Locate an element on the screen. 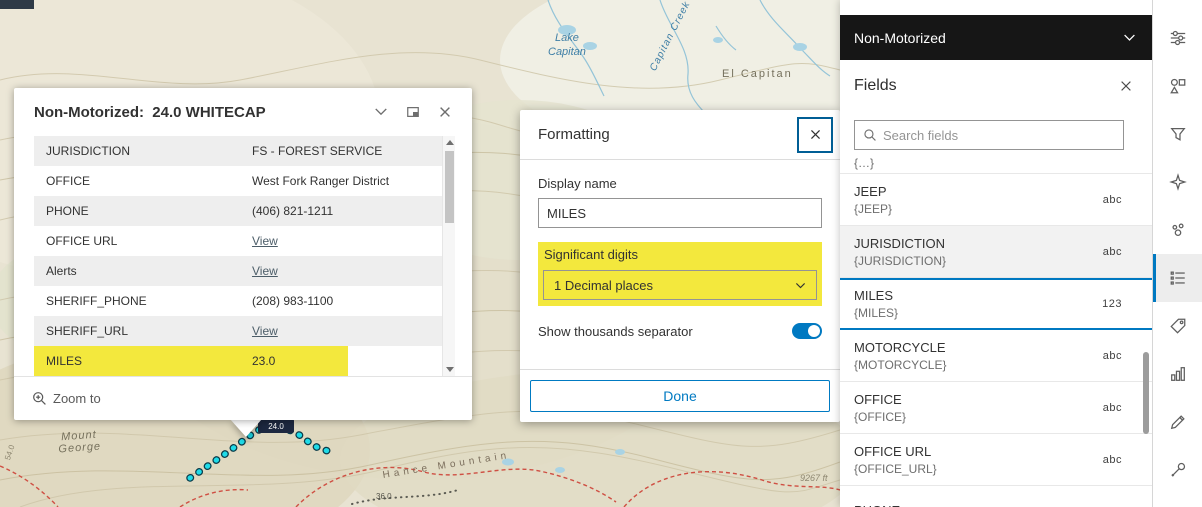  field-item-office-url: OFFICE URL {OFFICE_URL} abc is located at coordinates (996, 460).